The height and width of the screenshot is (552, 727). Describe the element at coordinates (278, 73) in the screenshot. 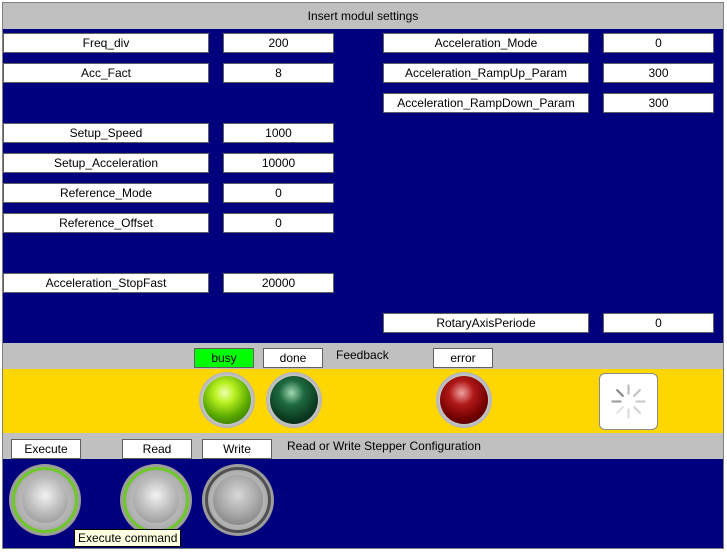

I see `acc-fact-value: 8` at that location.